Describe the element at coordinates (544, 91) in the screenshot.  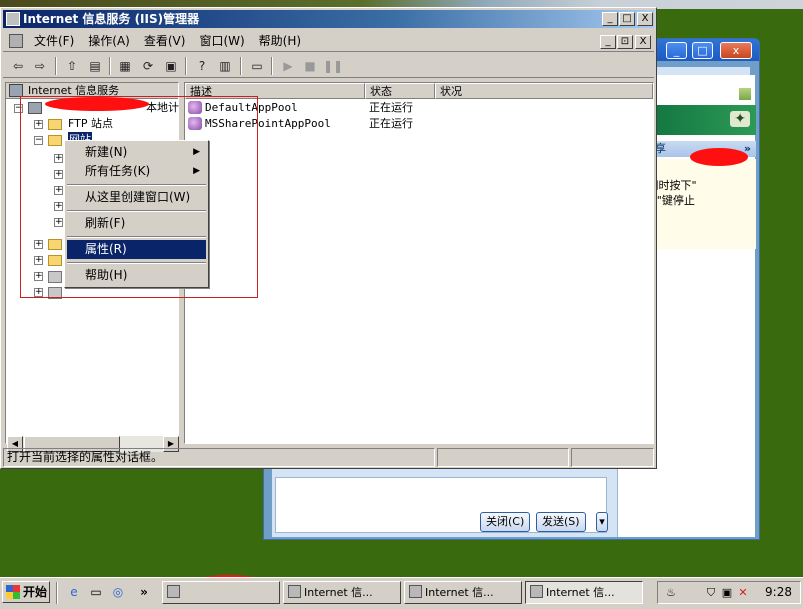
I see `column-header-status: 状况` at that location.